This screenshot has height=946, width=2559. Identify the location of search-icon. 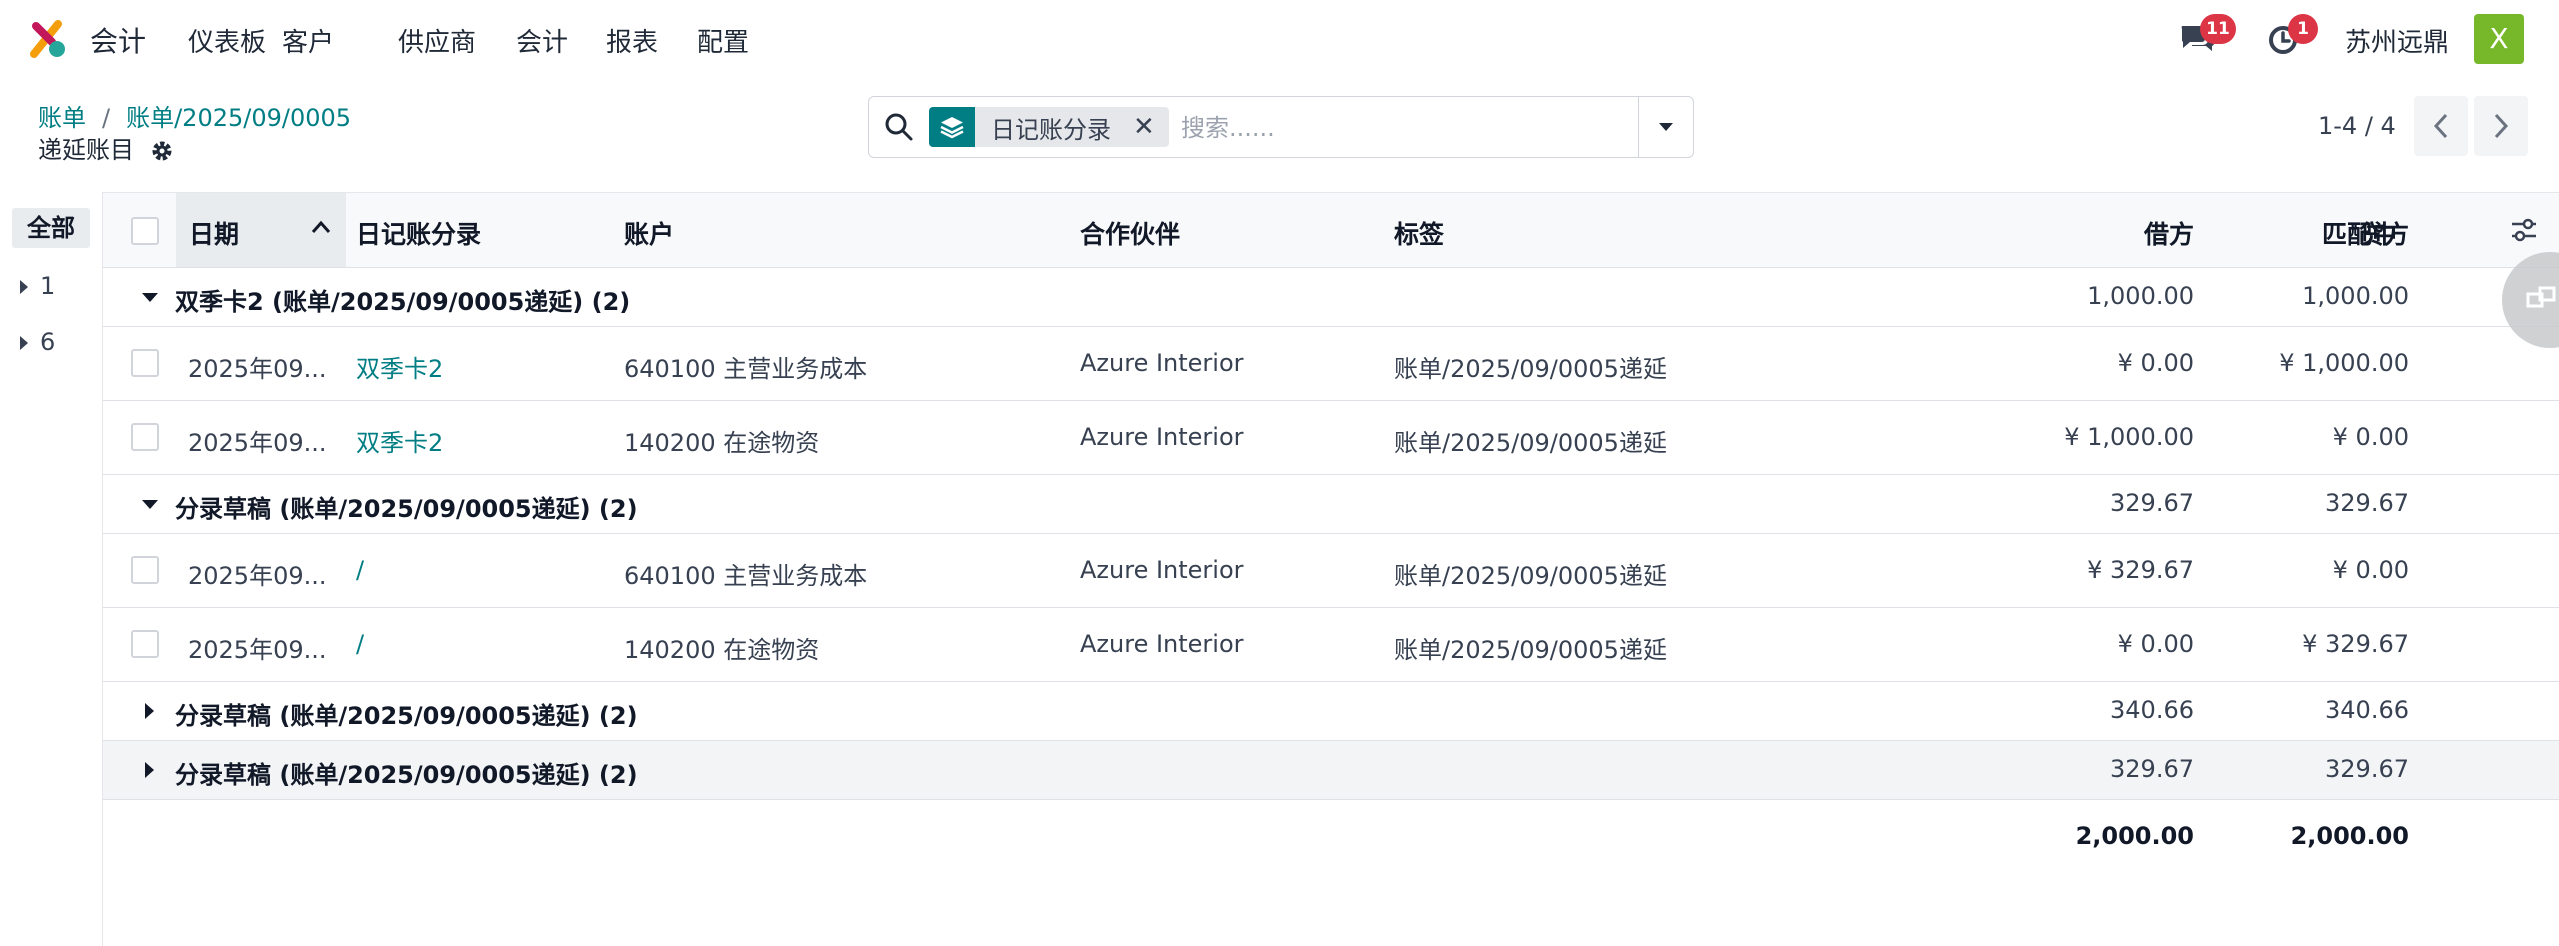
(899, 127).